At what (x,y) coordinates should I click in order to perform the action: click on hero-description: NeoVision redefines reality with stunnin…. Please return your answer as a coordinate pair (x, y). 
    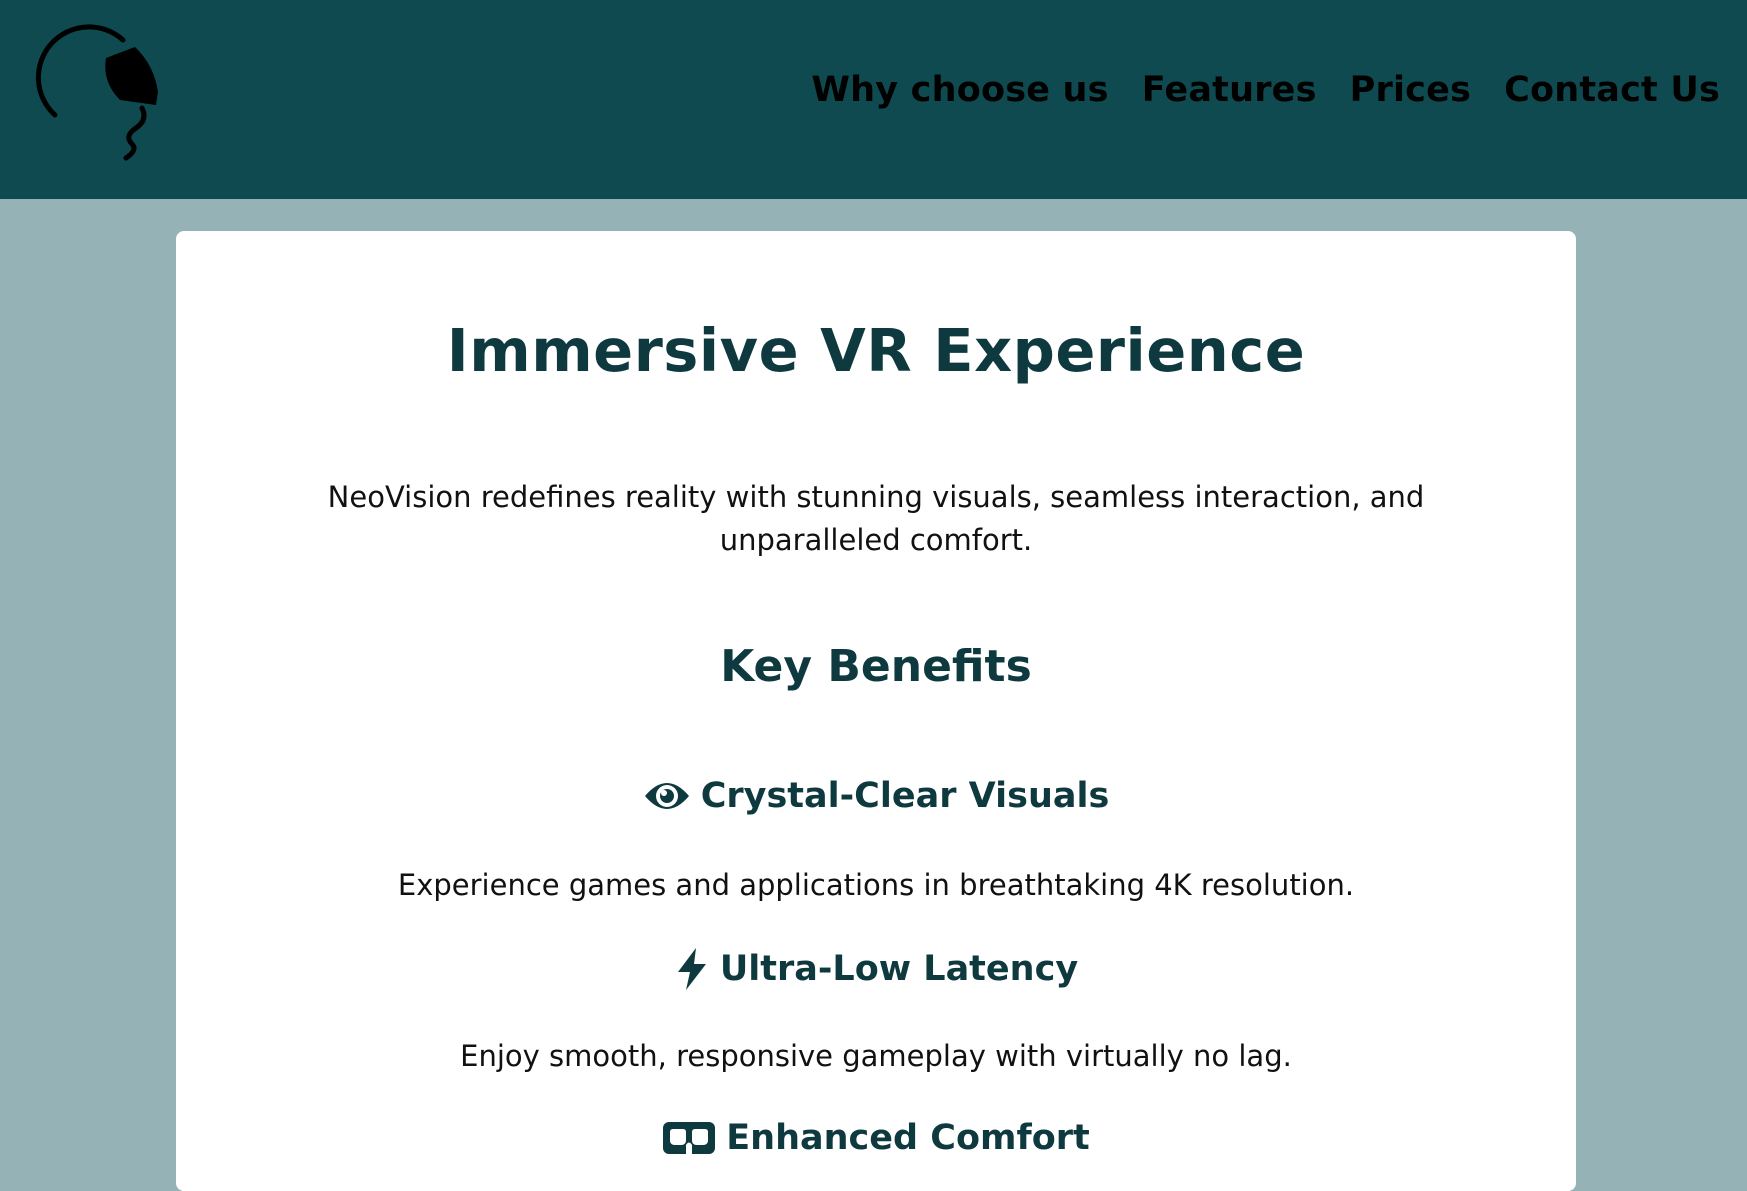
    Looking at the image, I should click on (876, 518).